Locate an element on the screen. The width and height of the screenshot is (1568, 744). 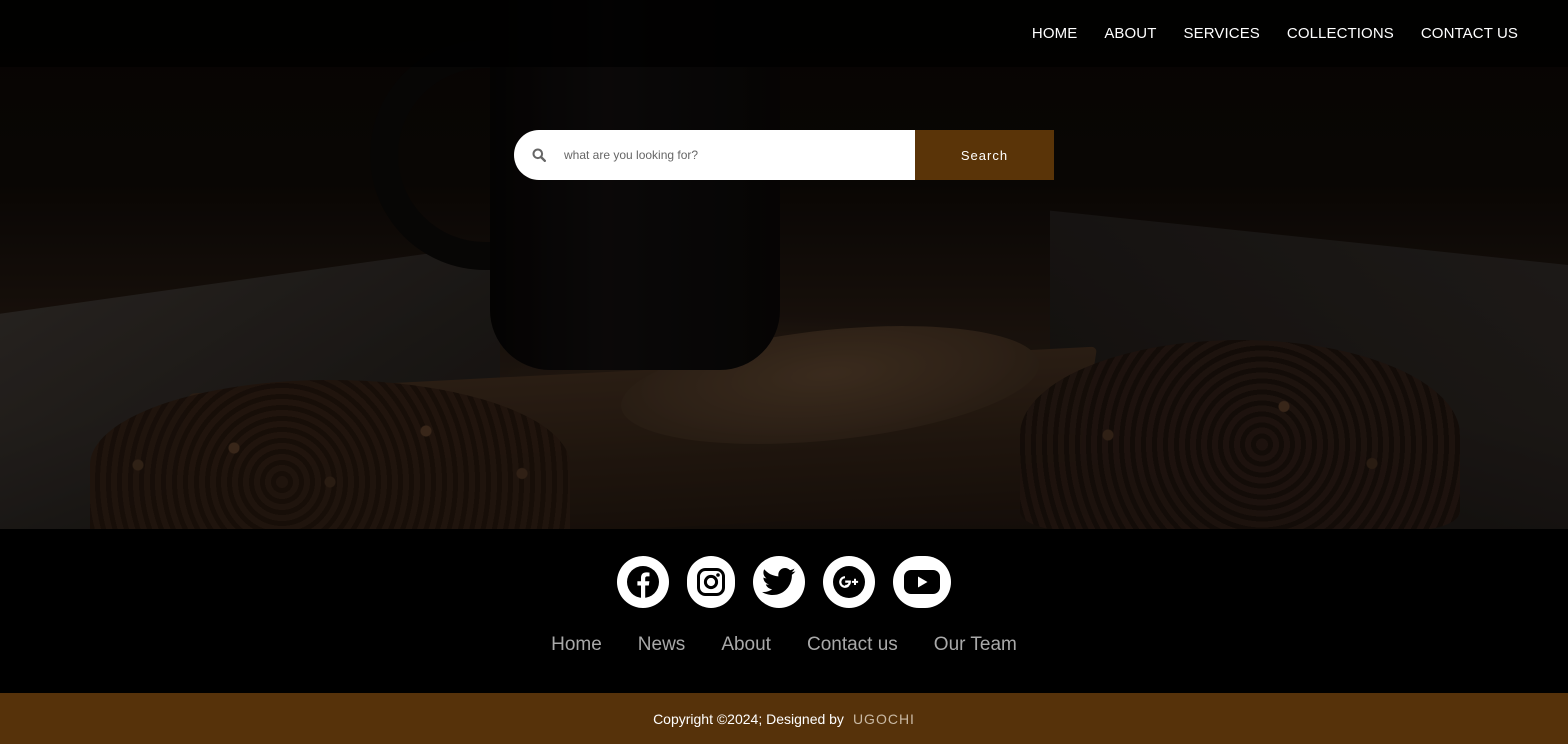
facebook-icon is located at coordinates (643, 582).